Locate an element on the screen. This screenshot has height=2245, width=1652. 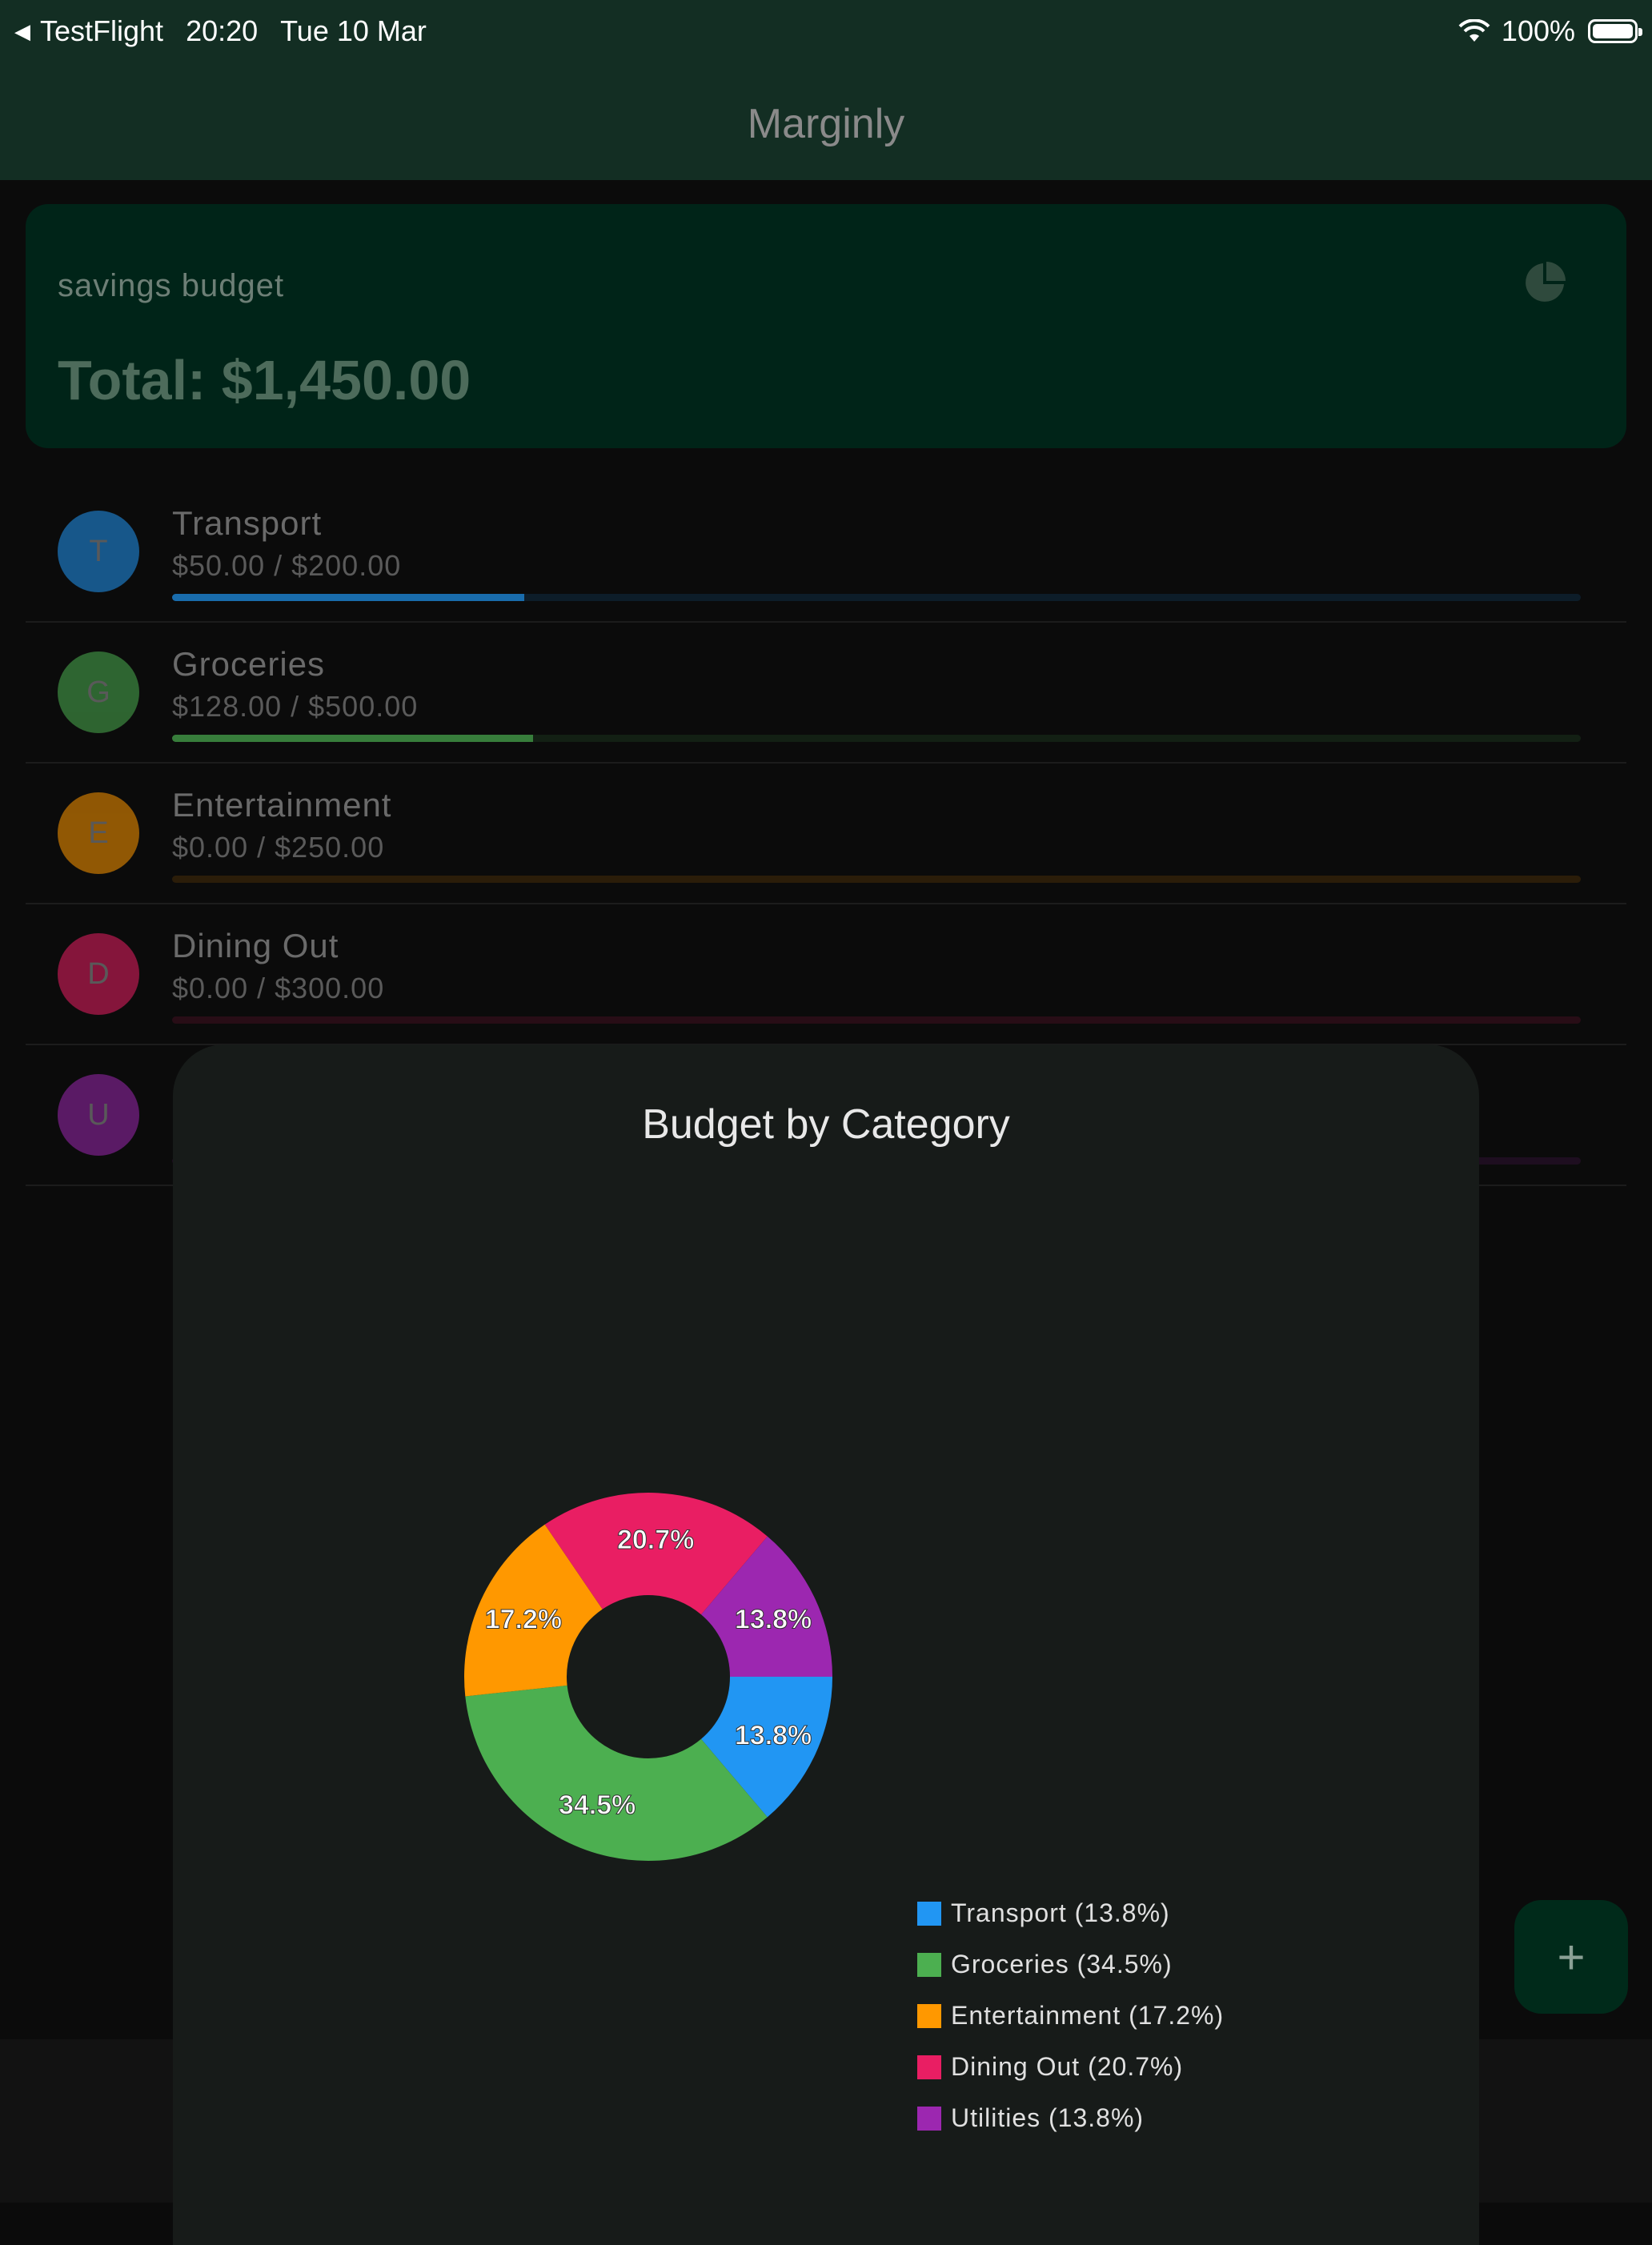
status-right: 100% is located at coordinates (1550, 31).